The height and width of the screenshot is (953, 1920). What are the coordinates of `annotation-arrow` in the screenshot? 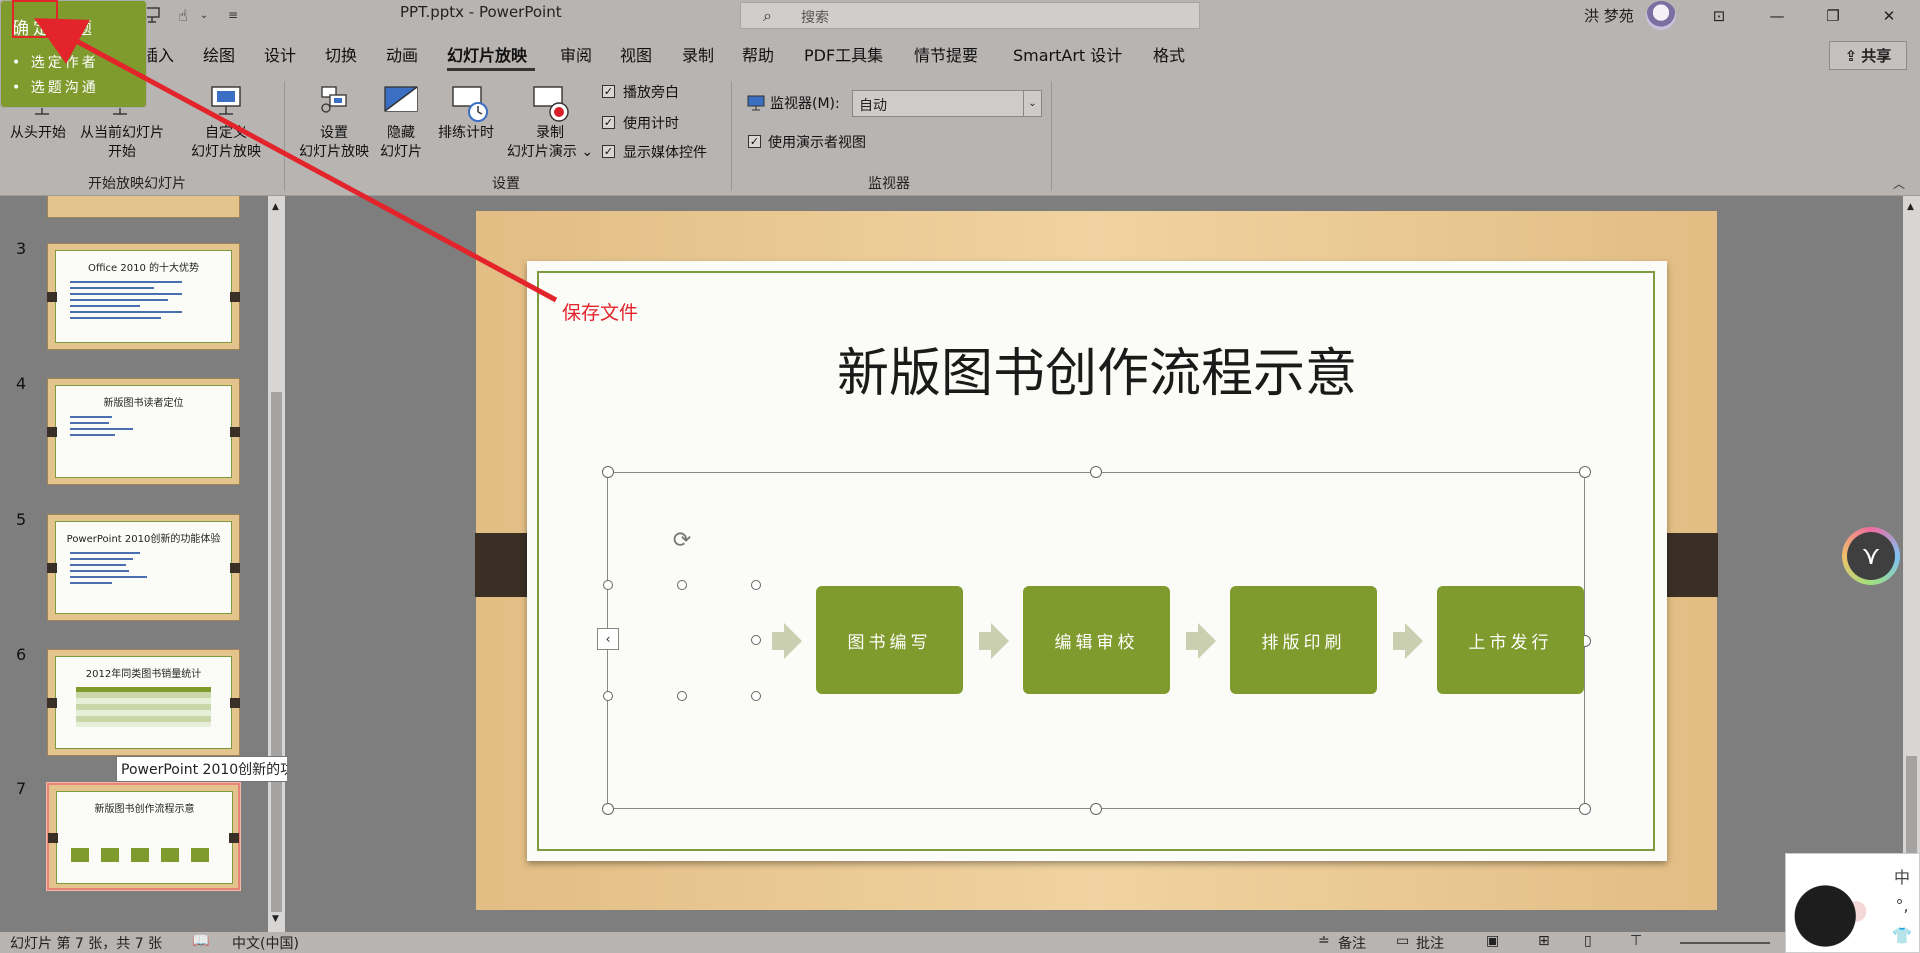 It's located at (296, 160).